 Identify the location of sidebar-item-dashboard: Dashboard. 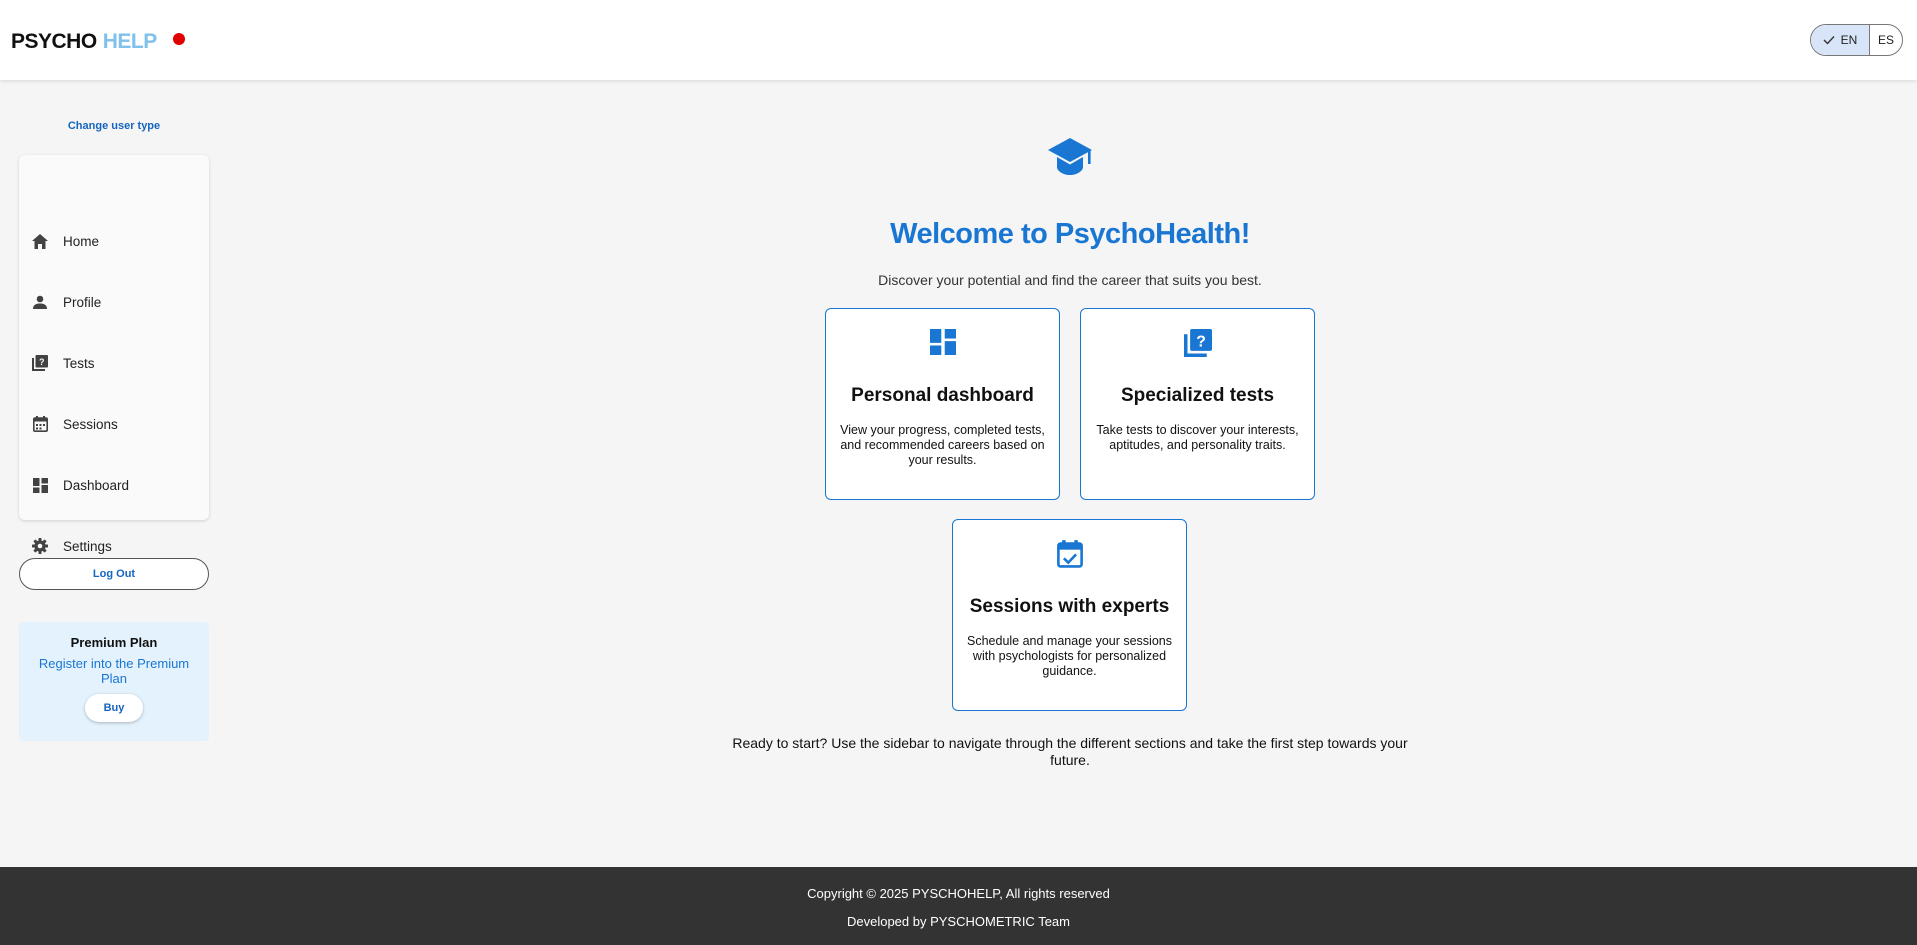
(114, 485).